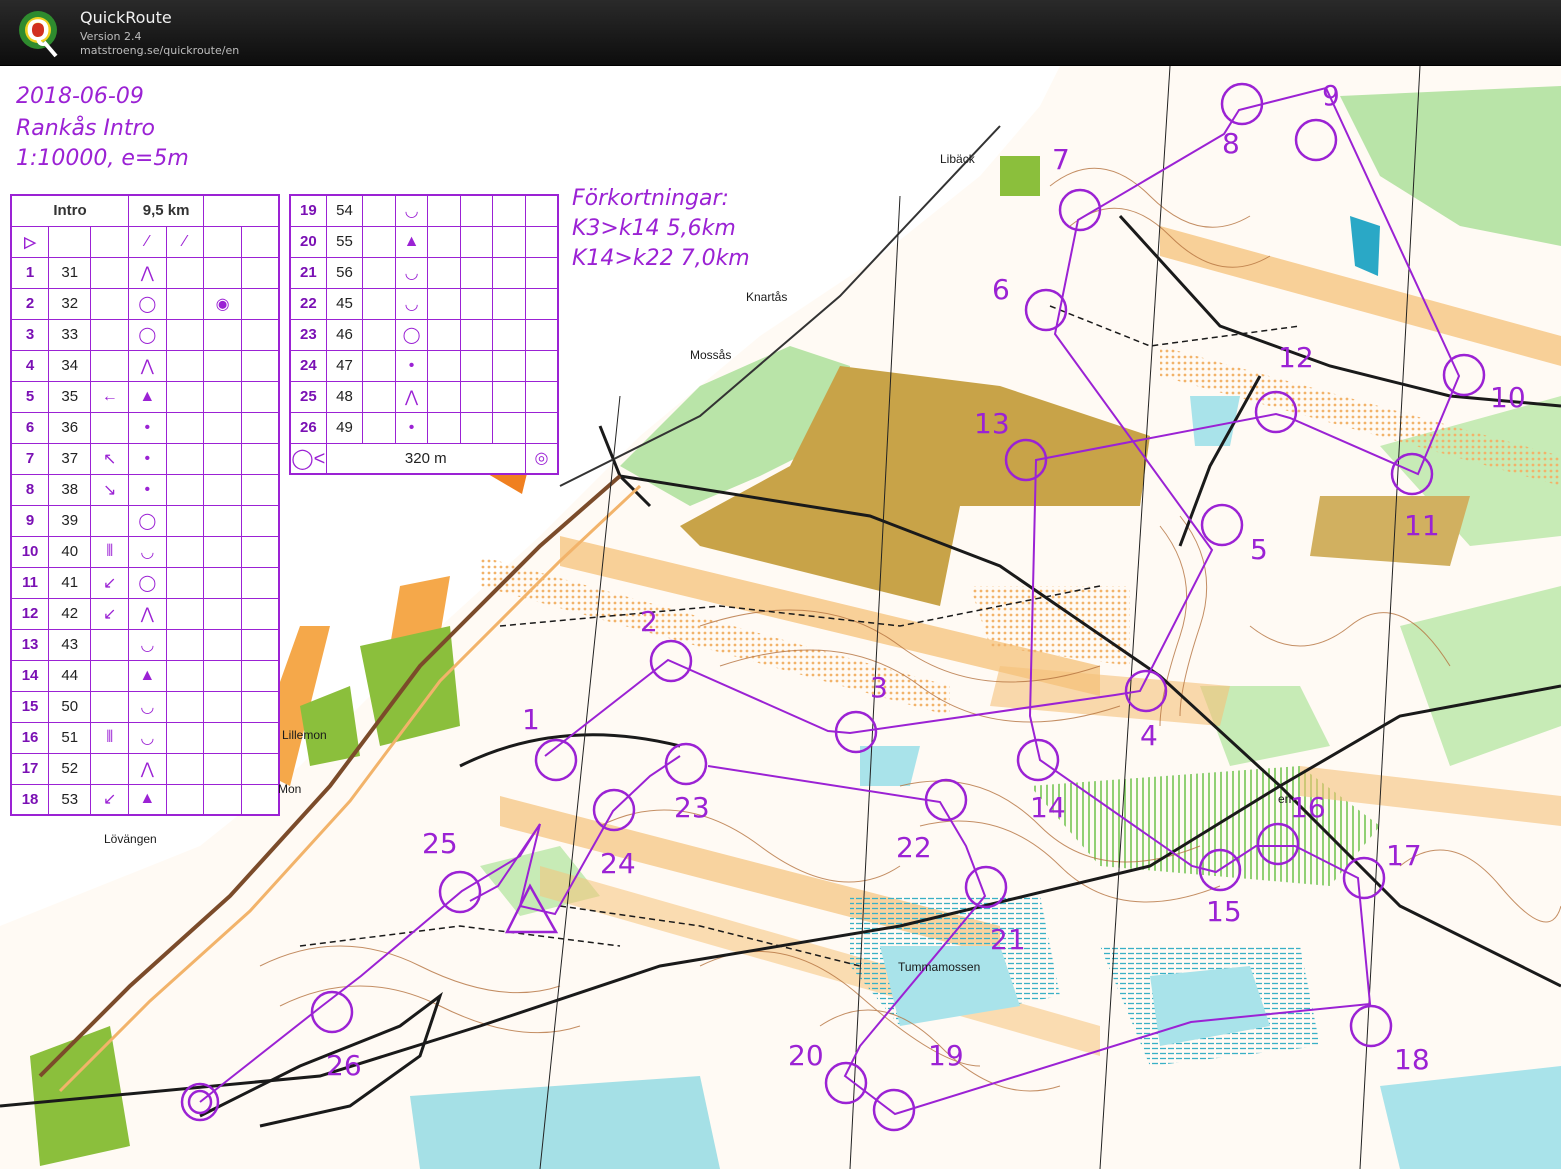 This screenshot has width=1561, height=1169. Describe the element at coordinates (70, 458) in the screenshot. I see `control-code-cell: 37` at that location.